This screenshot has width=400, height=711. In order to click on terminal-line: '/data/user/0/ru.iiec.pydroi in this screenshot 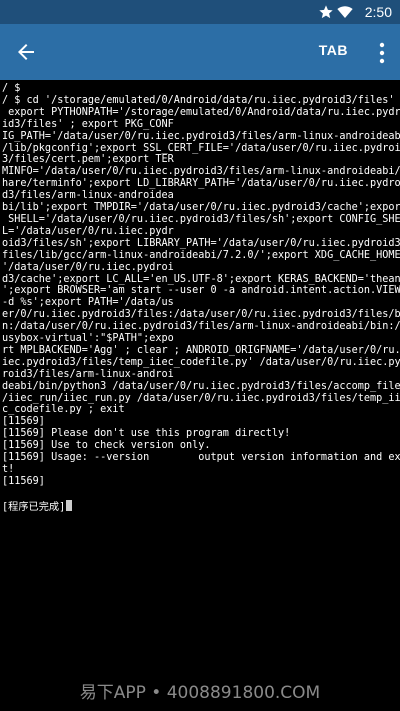, I will do `click(88, 267)`.